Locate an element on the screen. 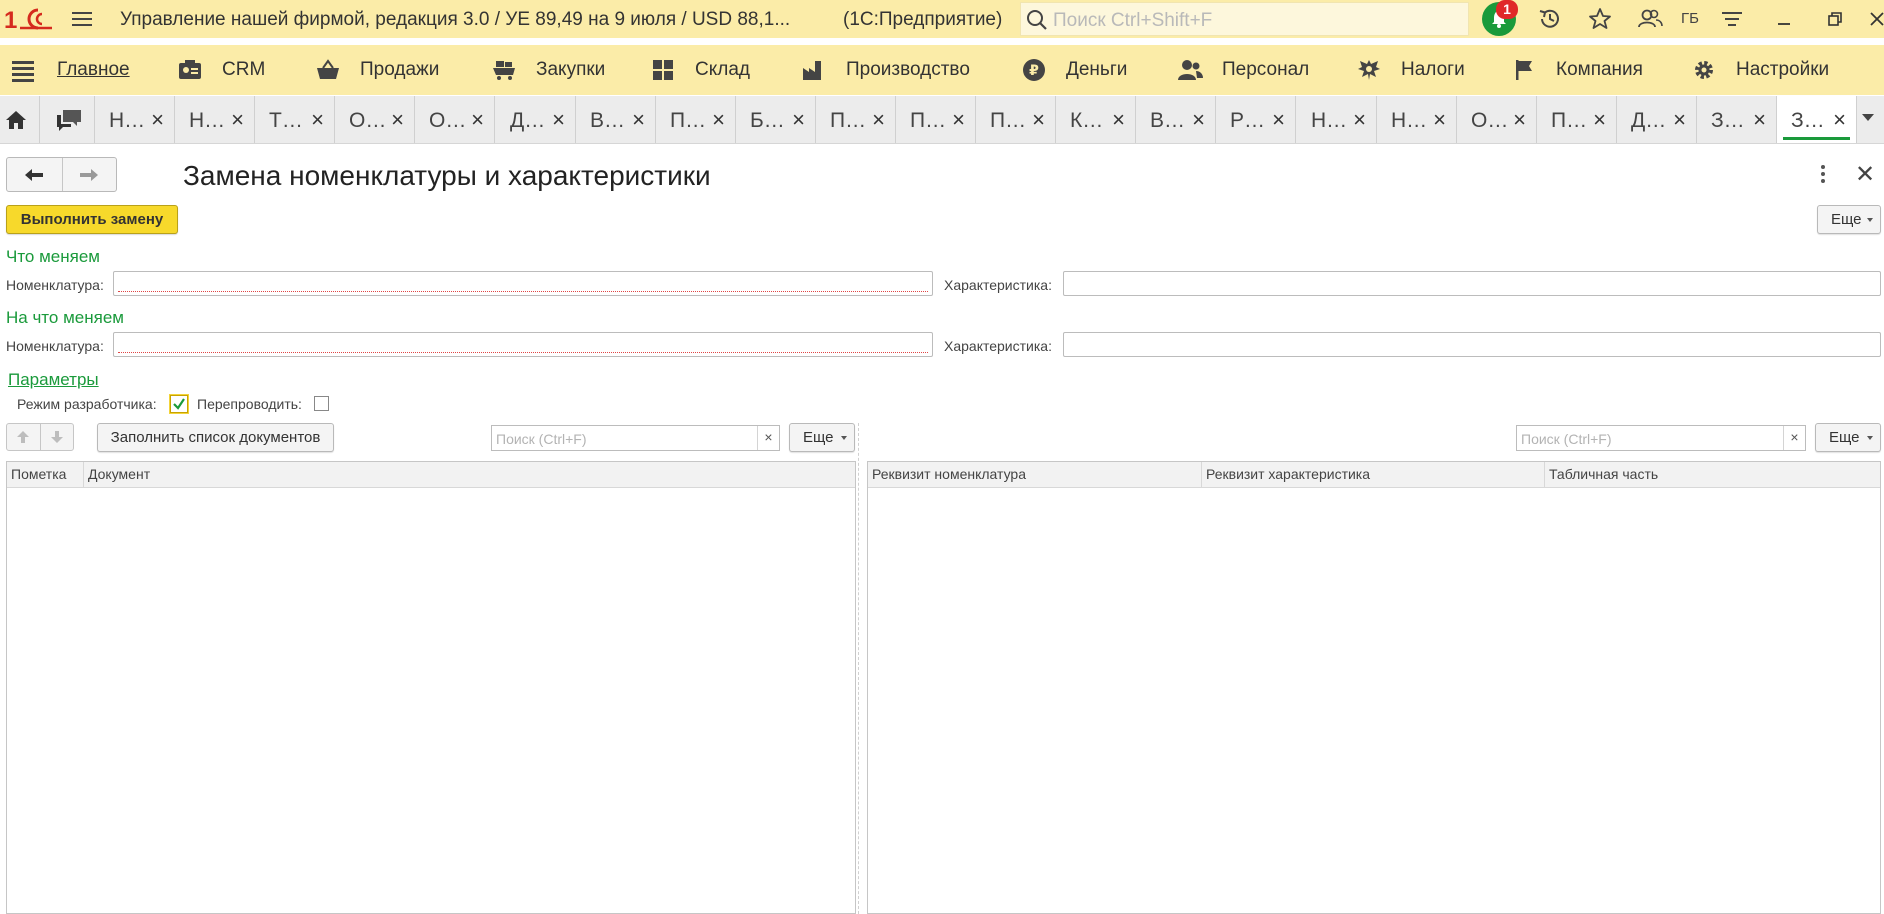  column-nomenclature-attribute: Реквизит номенклатура is located at coordinates (1035, 474).